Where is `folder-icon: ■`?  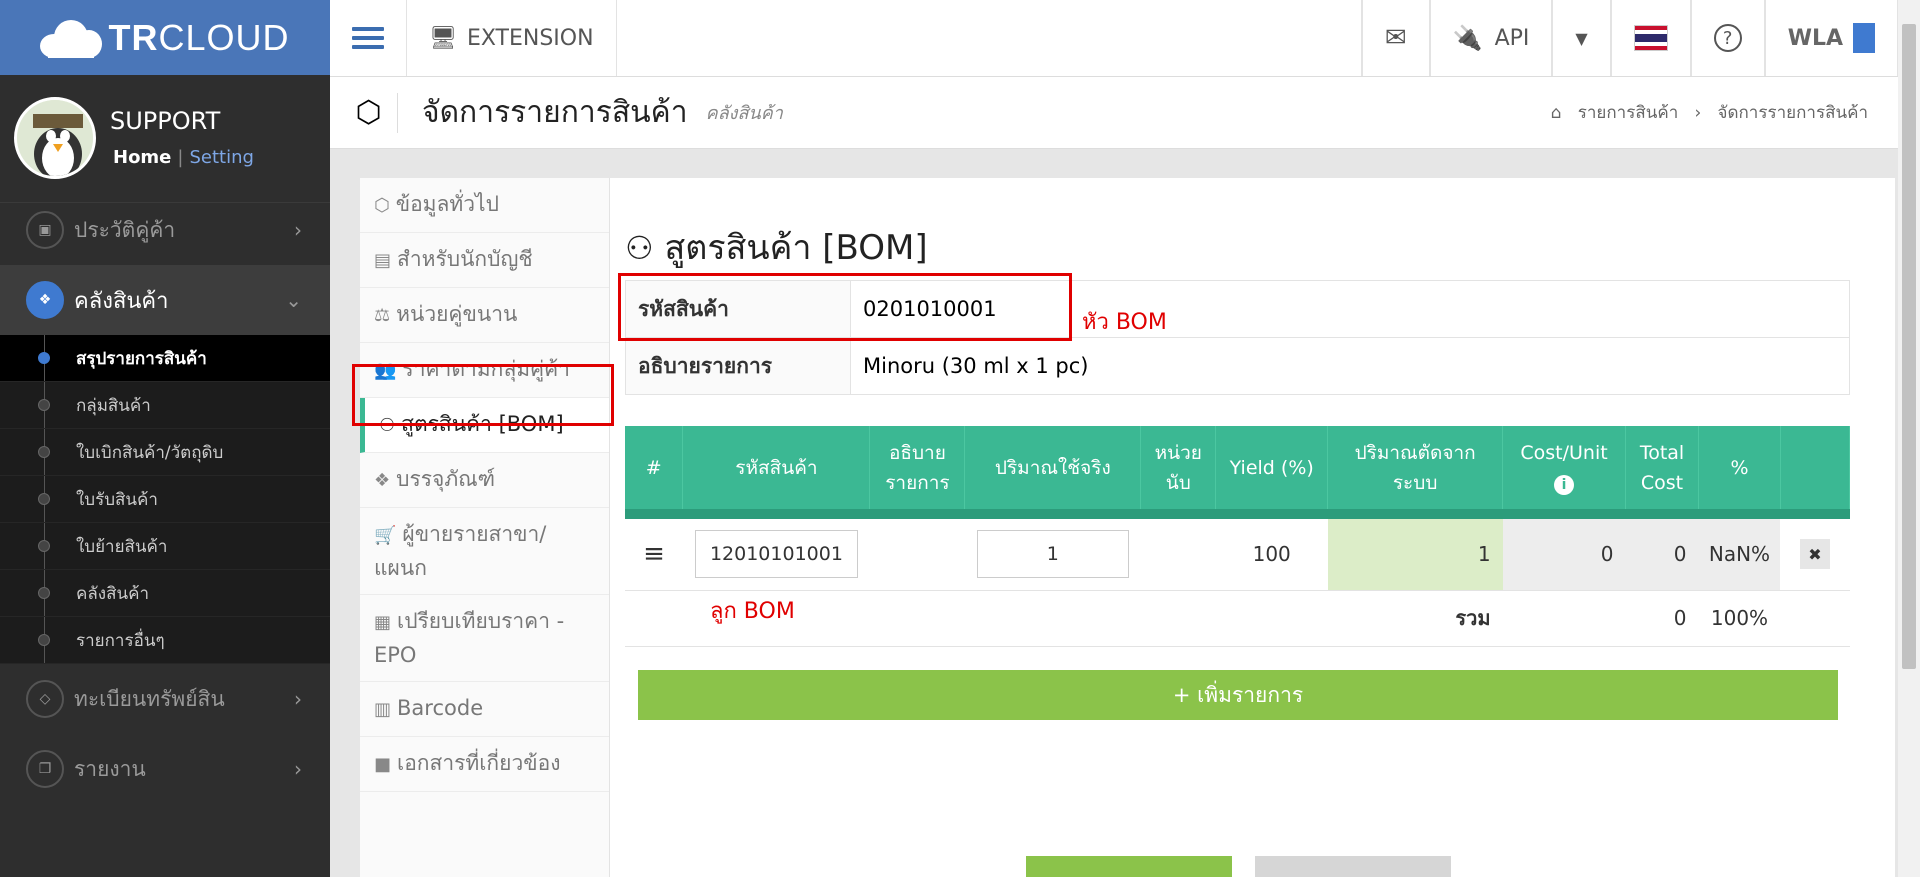 folder-icon: ■ is located at coordinates (383, 764).